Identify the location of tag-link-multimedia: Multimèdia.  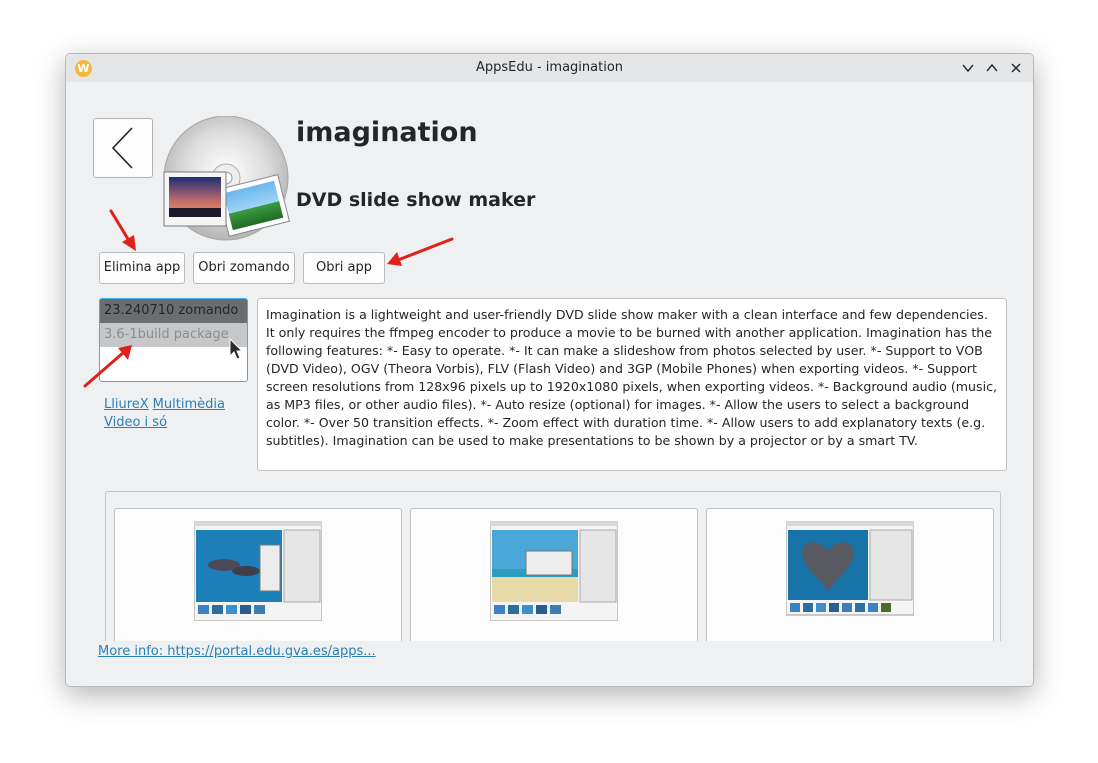
(189, 404).